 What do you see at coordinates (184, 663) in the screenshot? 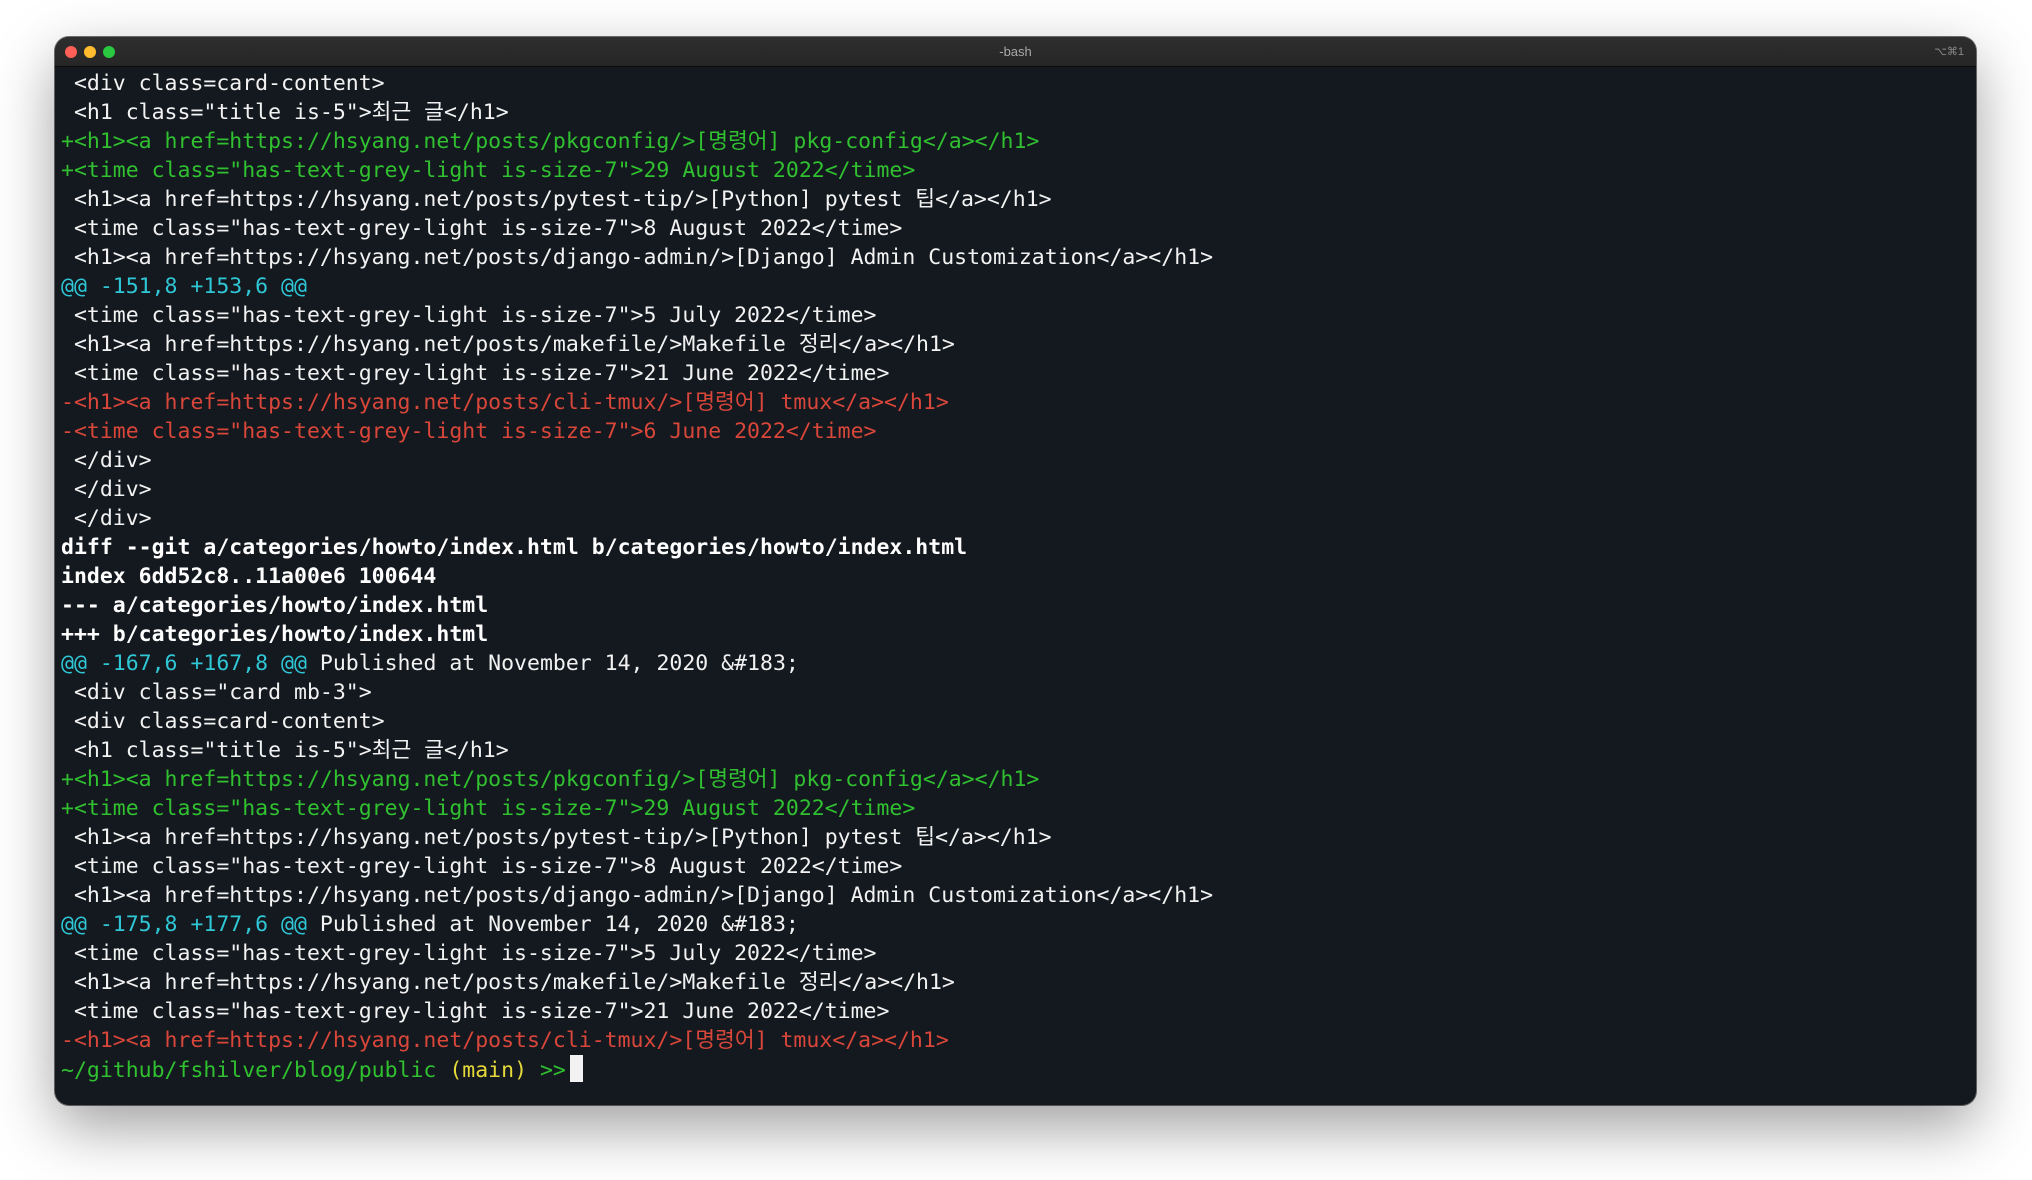
I see `diff-hunk-header: @@ -167,6 +167,8 @@` at bounding box center [184, 663].